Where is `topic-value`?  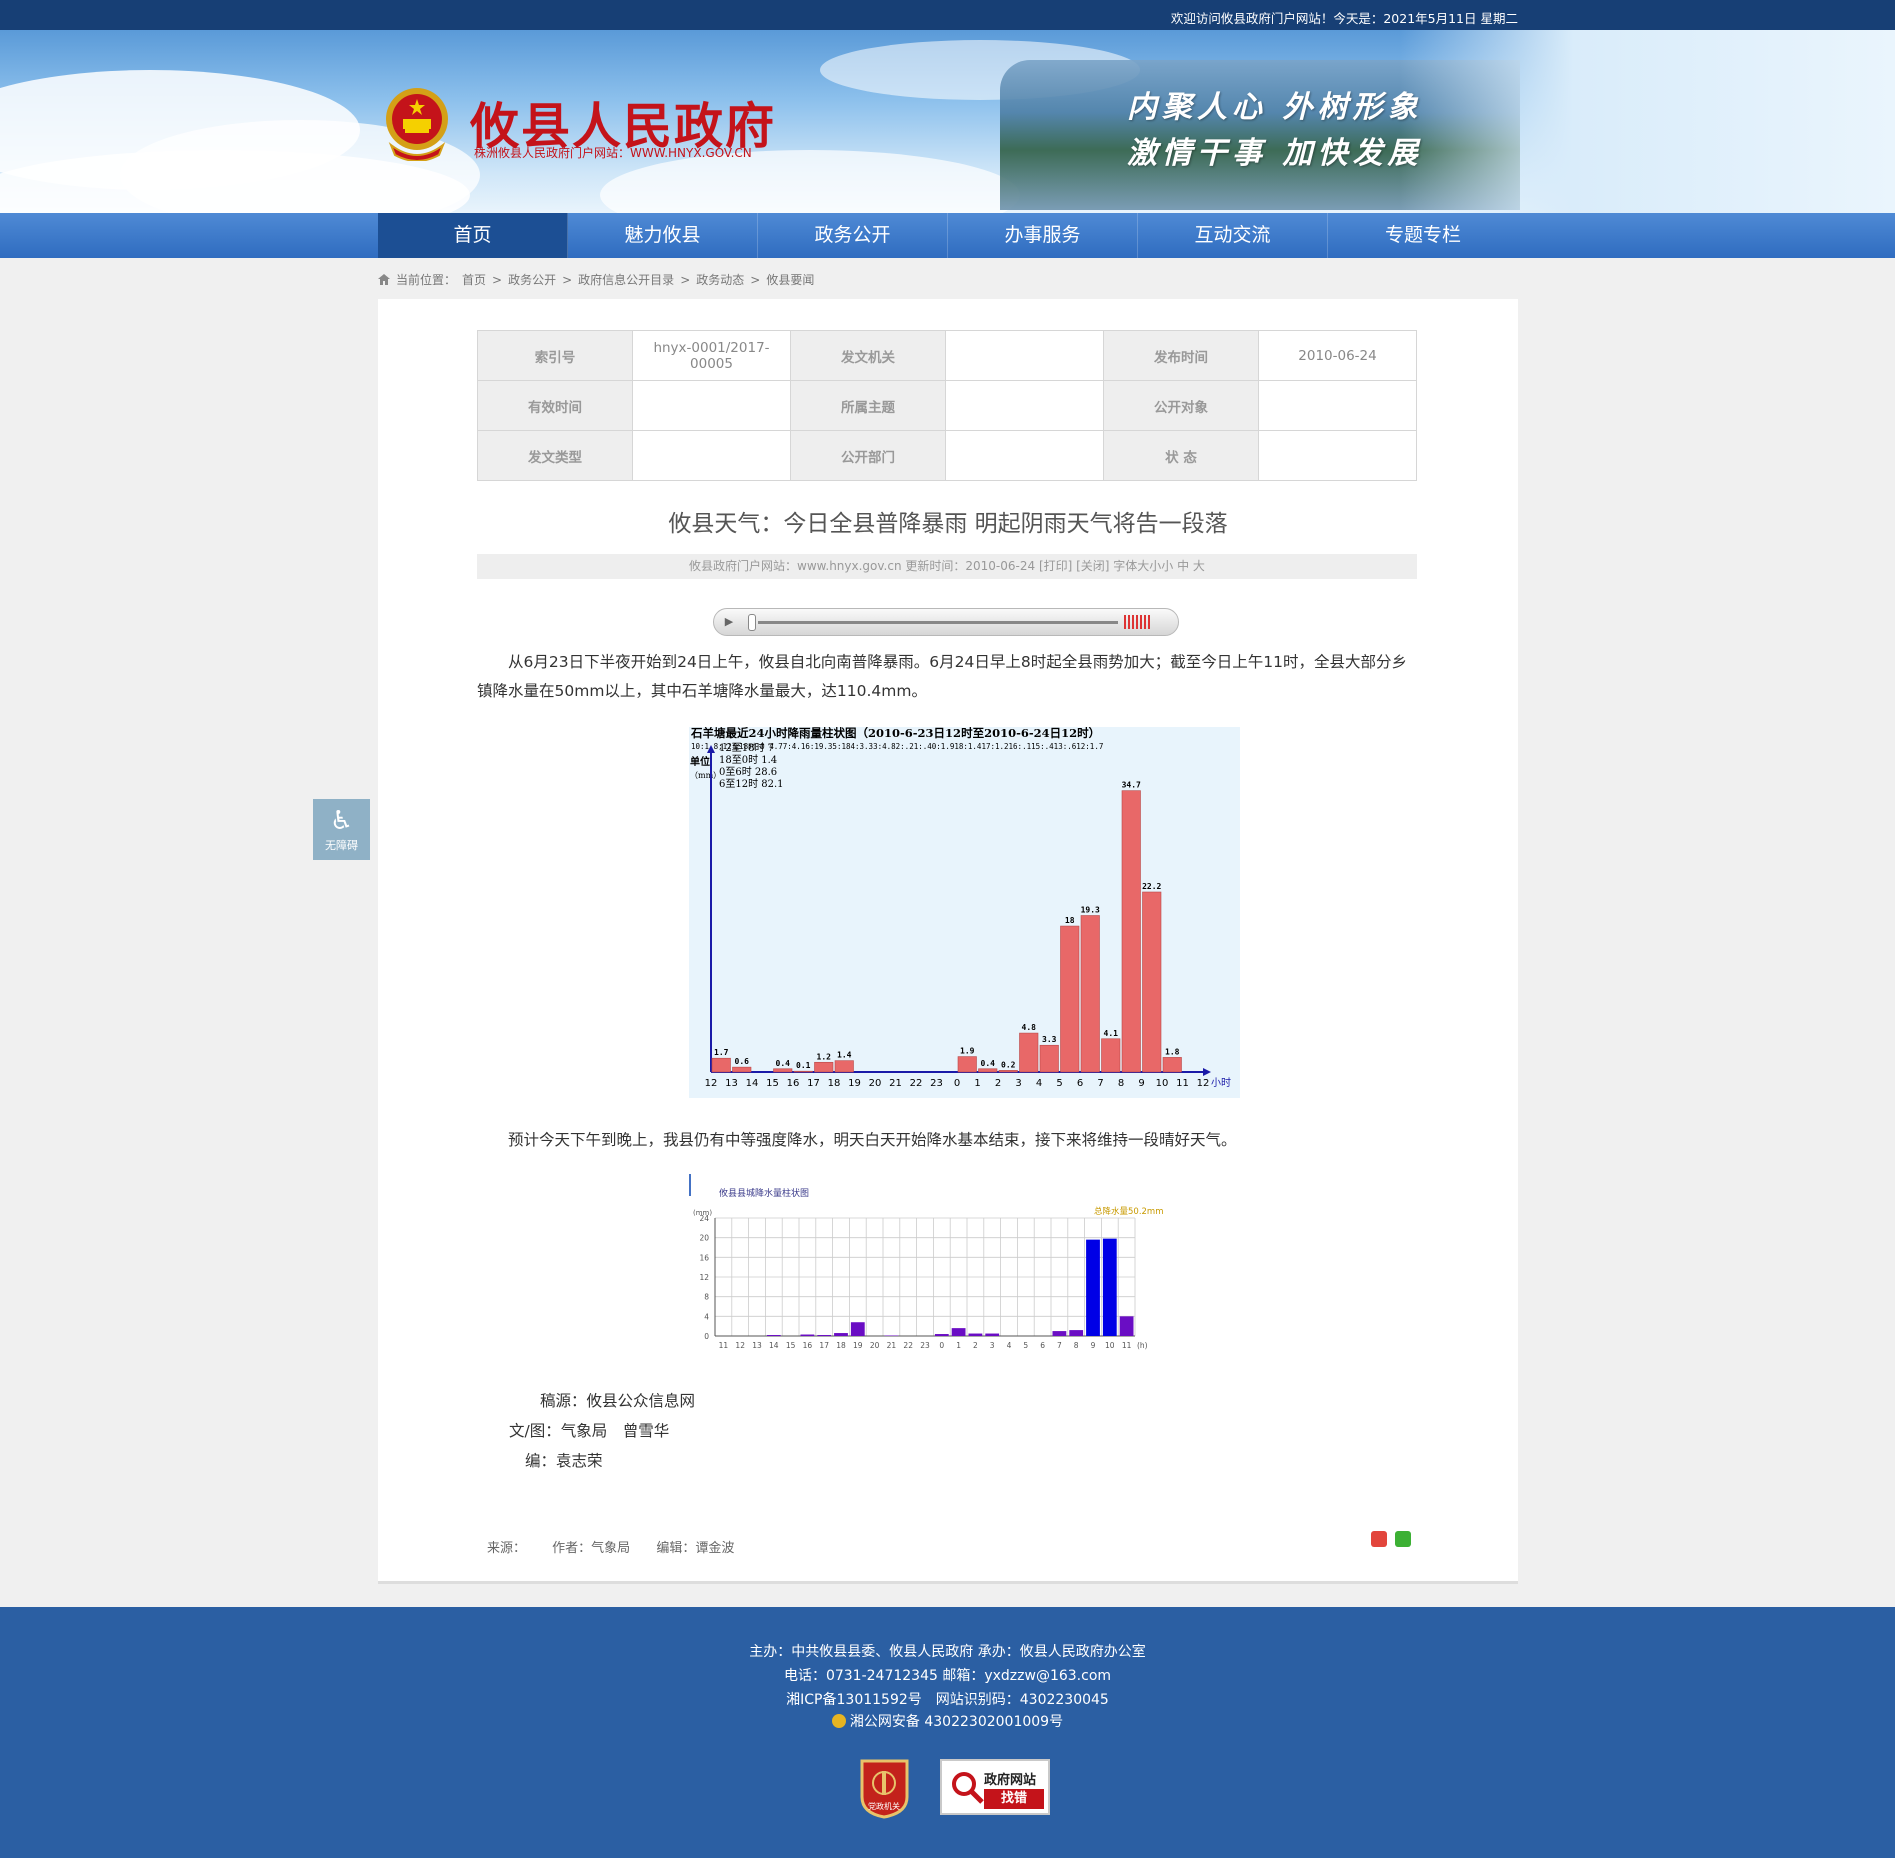 topic-value is located at coordinates (1024, 405).